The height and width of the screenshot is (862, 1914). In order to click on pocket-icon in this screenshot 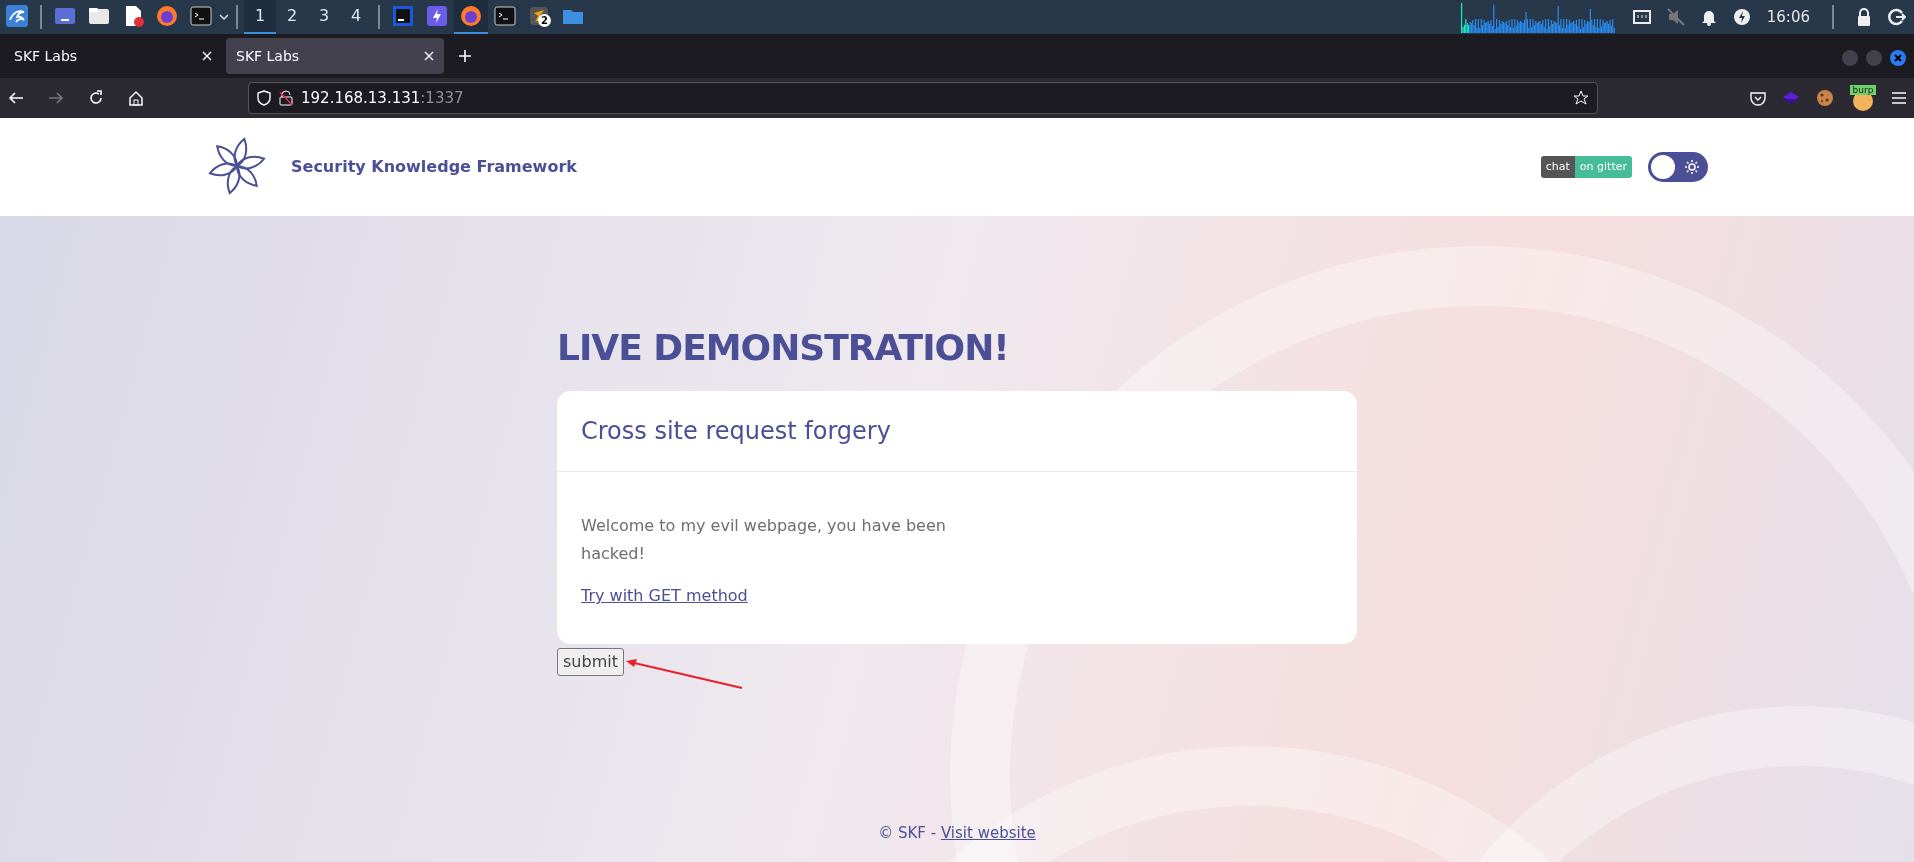, I will do `click(1758, 98)`.